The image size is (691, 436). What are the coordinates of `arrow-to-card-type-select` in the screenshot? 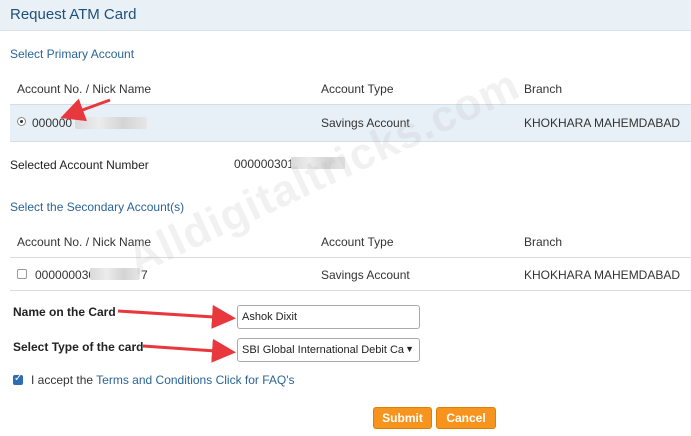 It's located at (189, 350).